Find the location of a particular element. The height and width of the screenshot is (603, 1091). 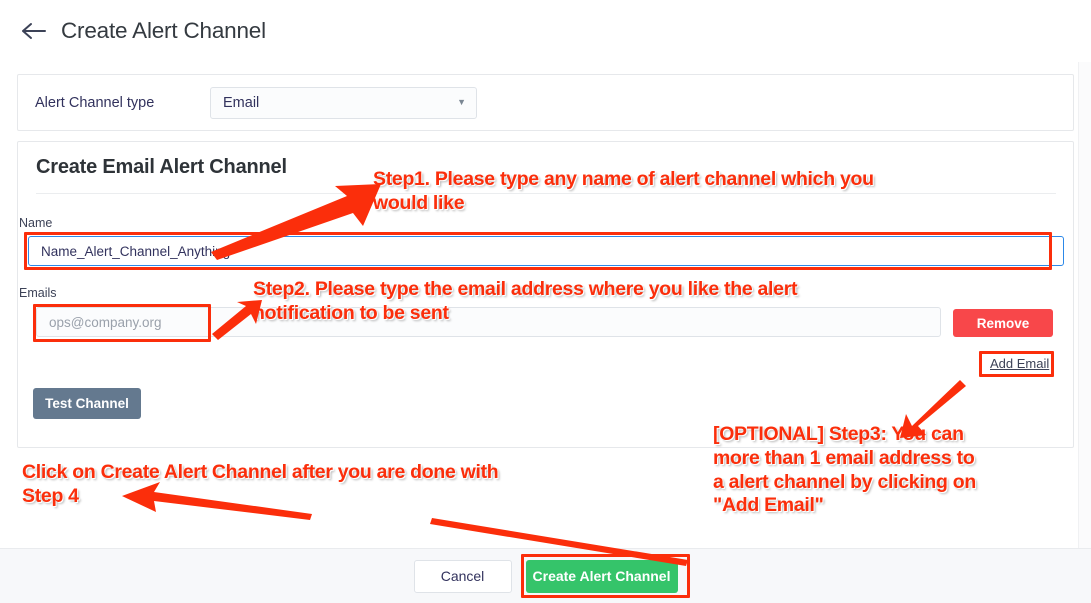

emails-field-label: Emails is located at coordinates (38, 293).